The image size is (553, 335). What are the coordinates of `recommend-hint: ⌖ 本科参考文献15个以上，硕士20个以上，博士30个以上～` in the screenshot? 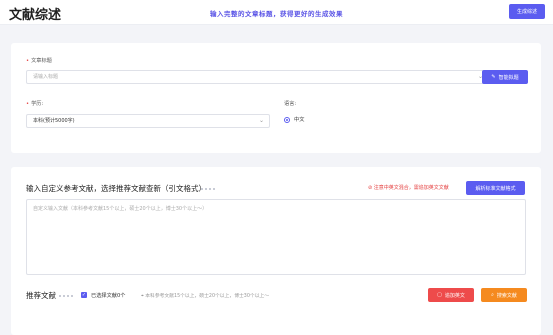 It's located at (205, 296).